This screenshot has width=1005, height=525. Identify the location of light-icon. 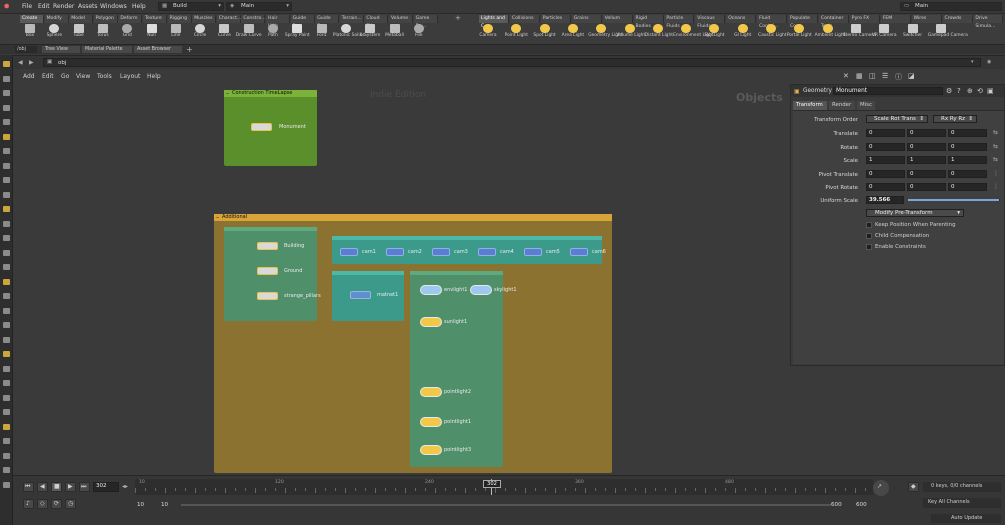
(6, 383).